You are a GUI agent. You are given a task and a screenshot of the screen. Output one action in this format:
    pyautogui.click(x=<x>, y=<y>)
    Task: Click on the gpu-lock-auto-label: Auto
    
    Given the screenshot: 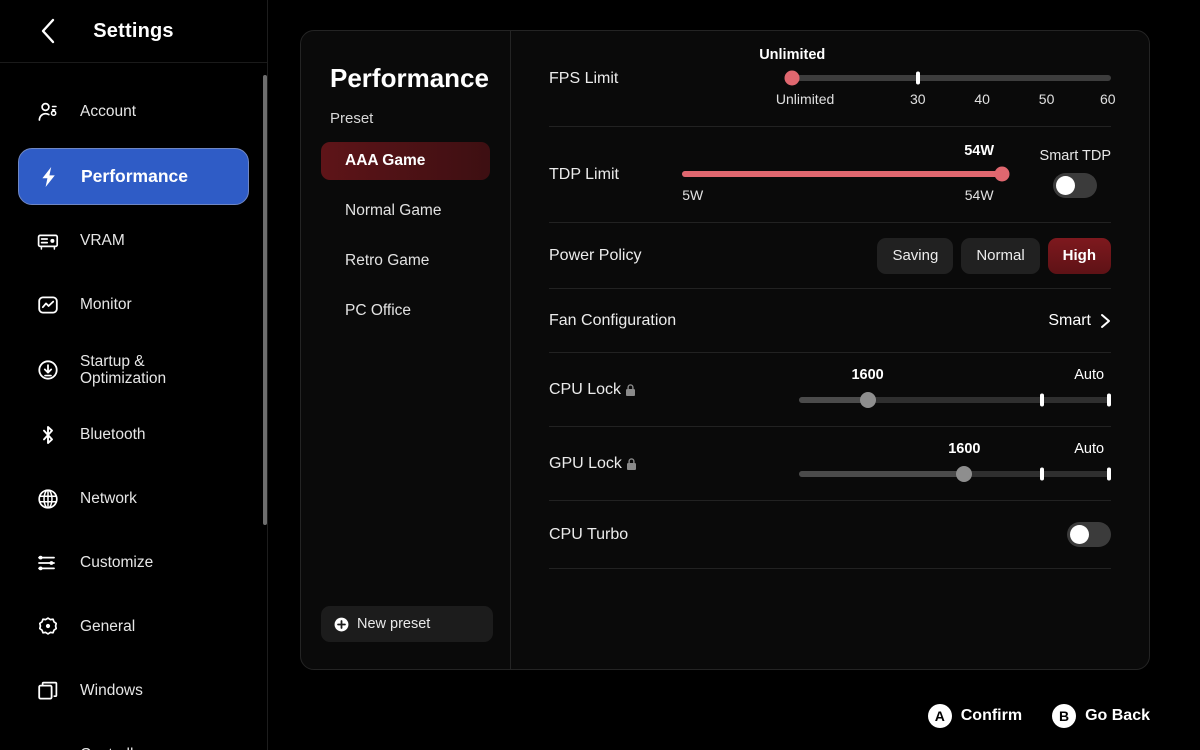 What is the action you would take?
    pyautogui.click(x=1089, y=448)
    